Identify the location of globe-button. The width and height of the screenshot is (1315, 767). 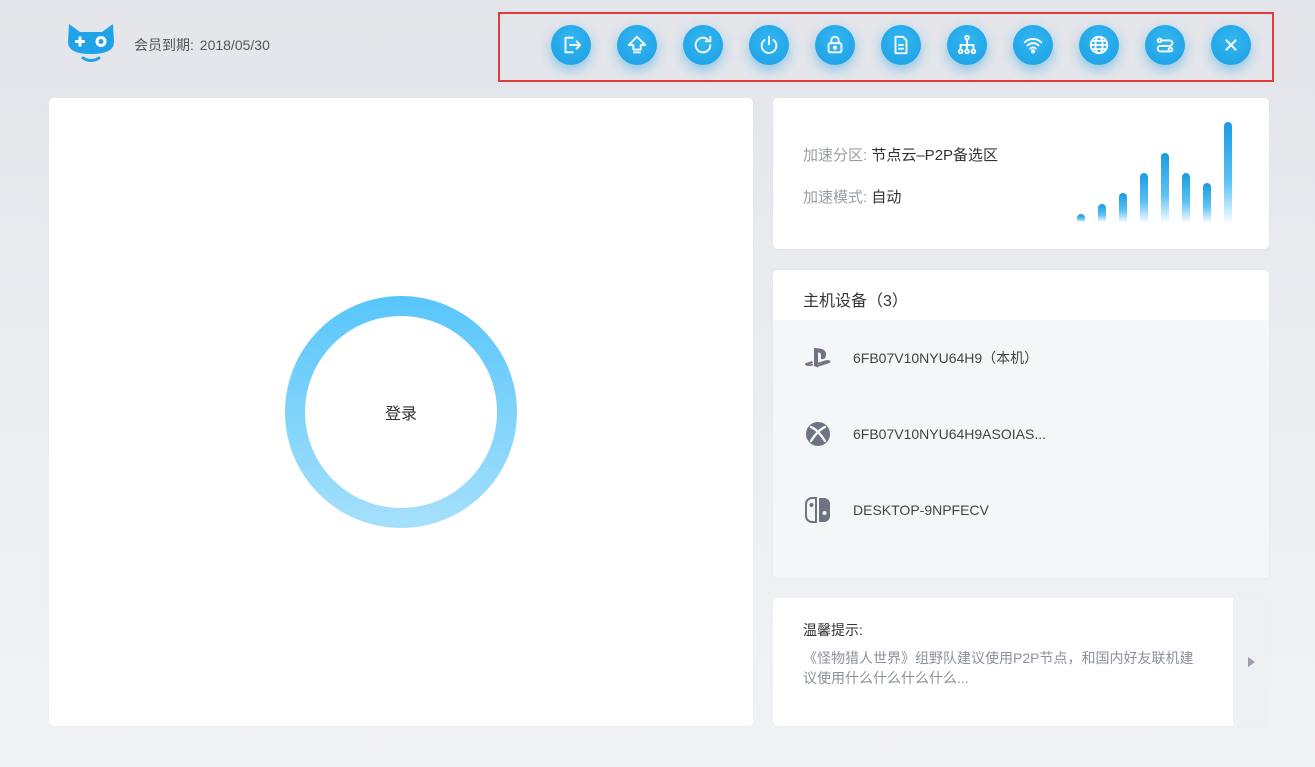
(1099, 45).